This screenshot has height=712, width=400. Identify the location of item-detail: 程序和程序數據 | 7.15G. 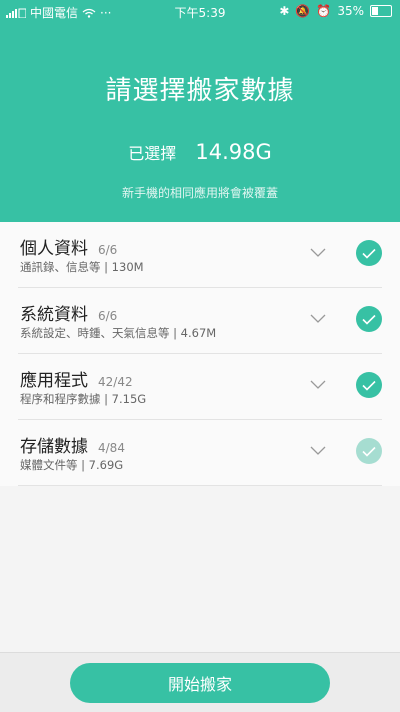
(83, 399).